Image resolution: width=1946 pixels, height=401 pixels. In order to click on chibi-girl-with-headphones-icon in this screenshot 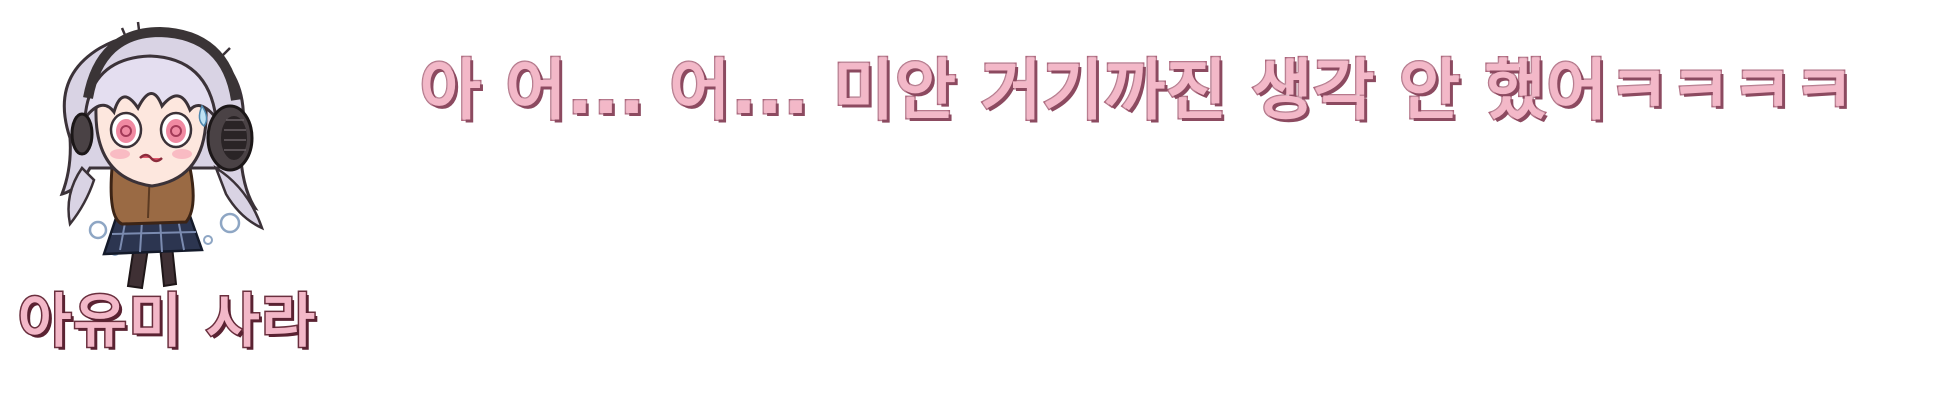, I will do `click(162, 155)`.